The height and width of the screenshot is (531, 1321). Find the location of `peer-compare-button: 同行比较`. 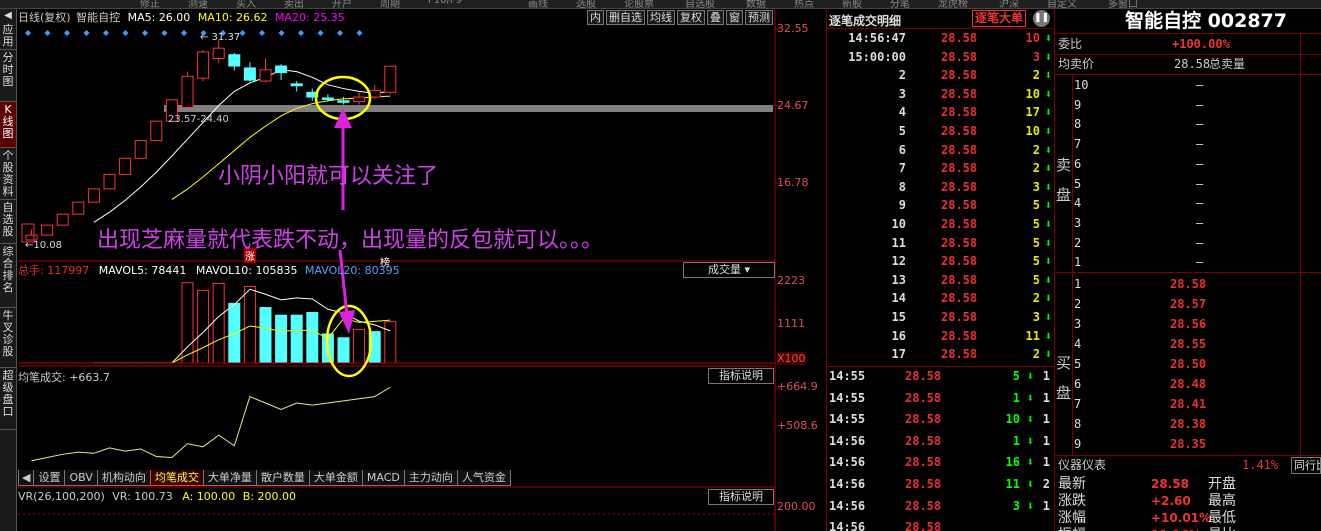

peer-compare-button: 同行比较 is located at coordinates (1306, 465).